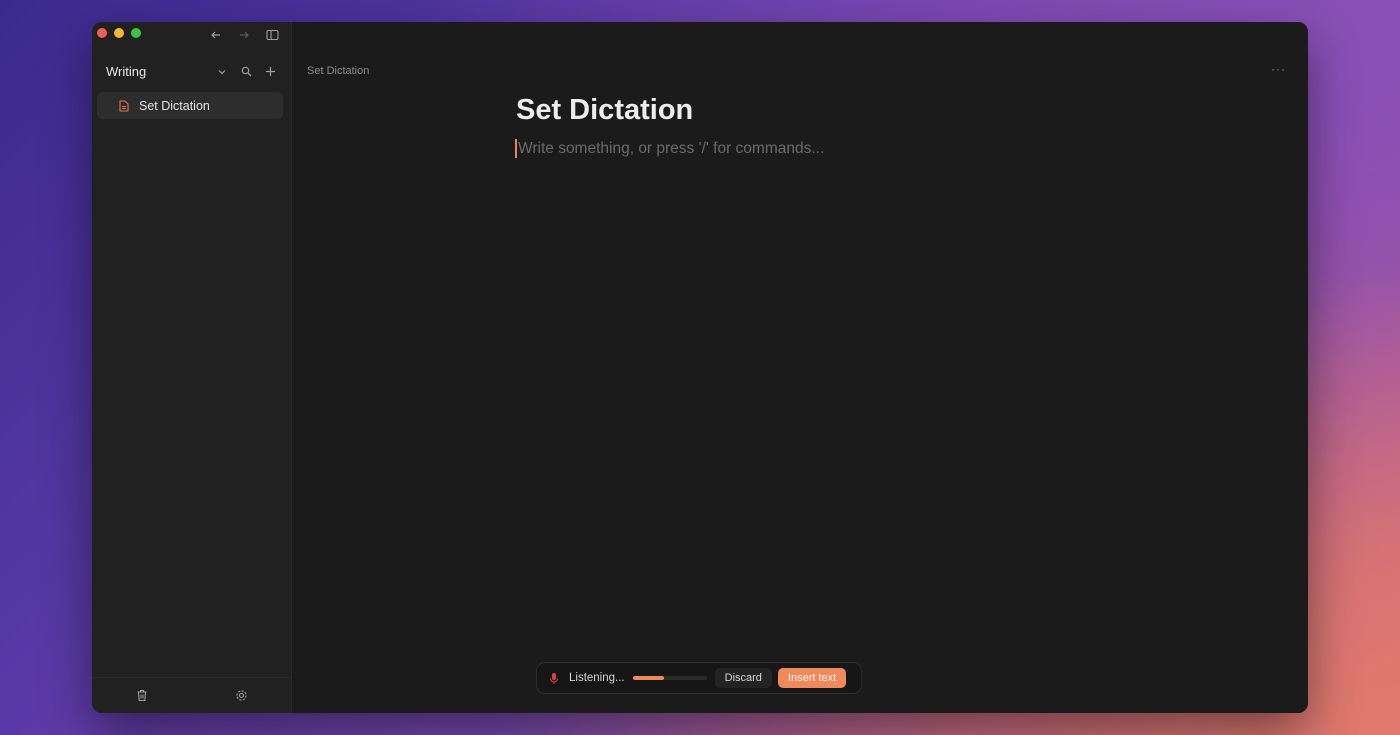 This screenshot has width=1400, height=735. Describe the element at coordinates (270, 72) in the screenshot. I see `plus-icon` at that location.